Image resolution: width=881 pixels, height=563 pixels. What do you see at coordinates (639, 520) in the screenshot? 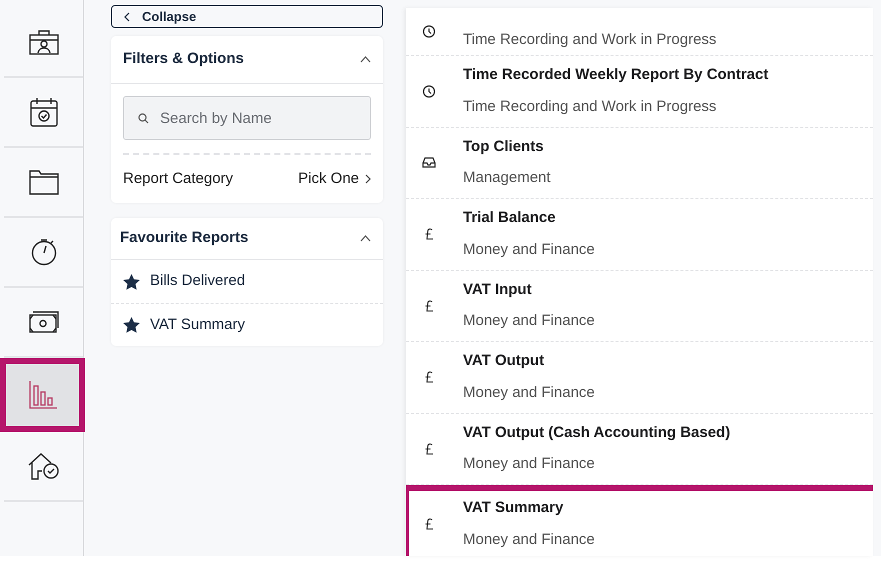
I see `report-item: VAT Summary Money and Finance` at bounding box center [639, 520].